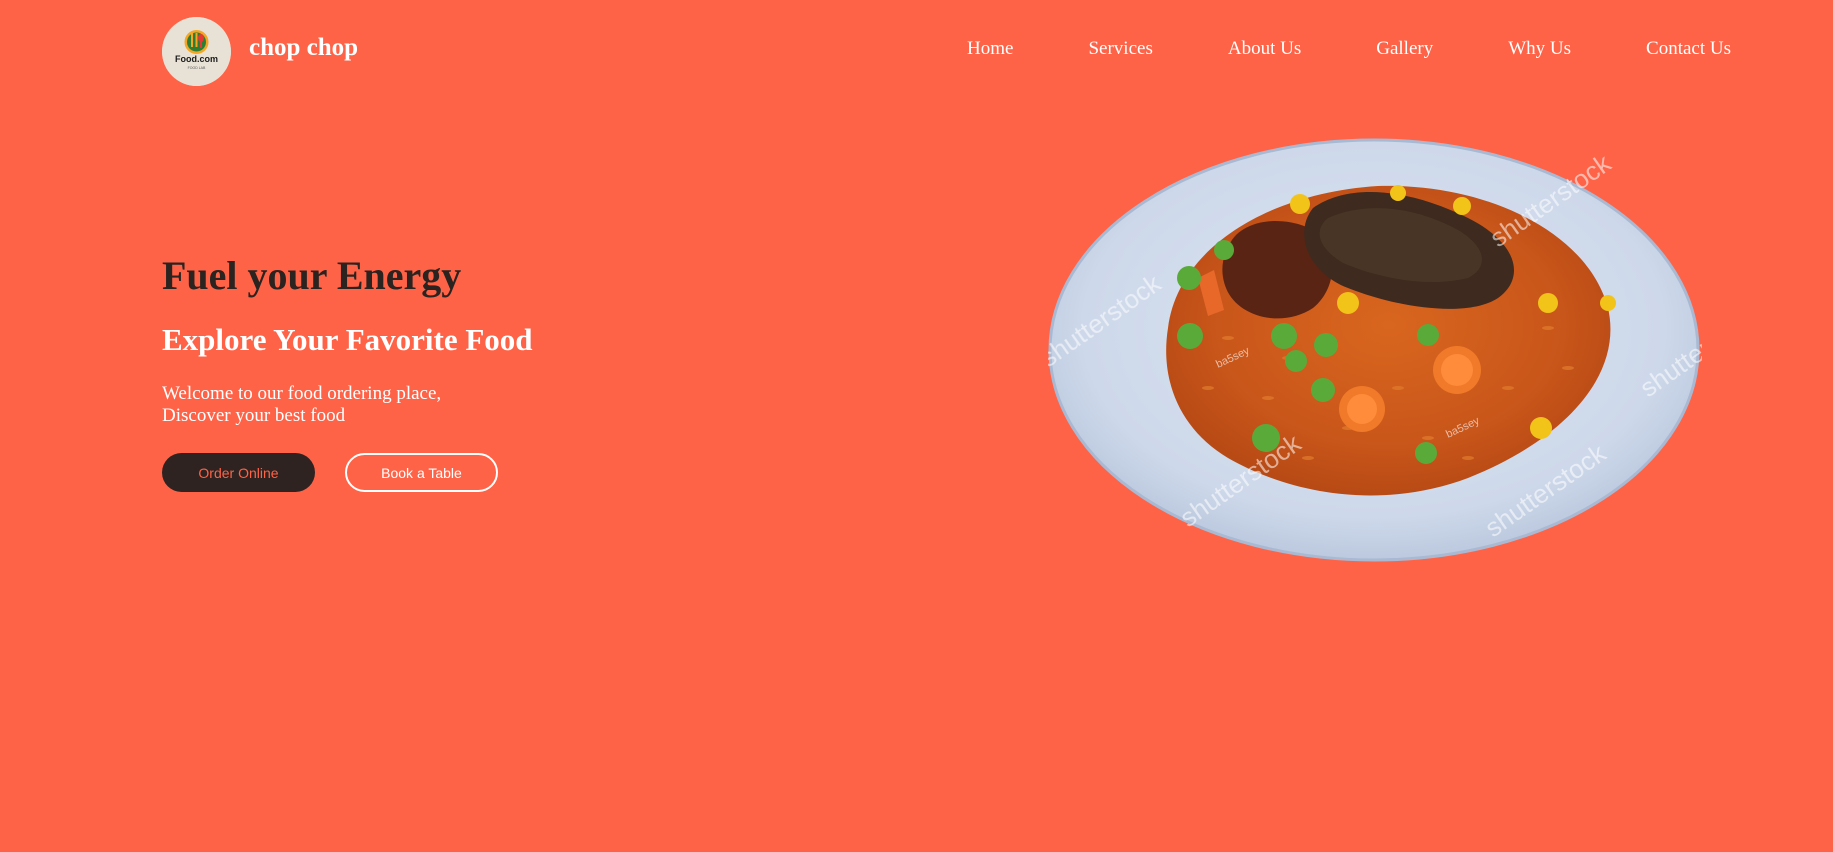 The width and height of the screenshot is (1833, 852). Describe the element at coordinates (1404, 49) in the screenshot. I see `nav-gallery: Gallery` at that location.